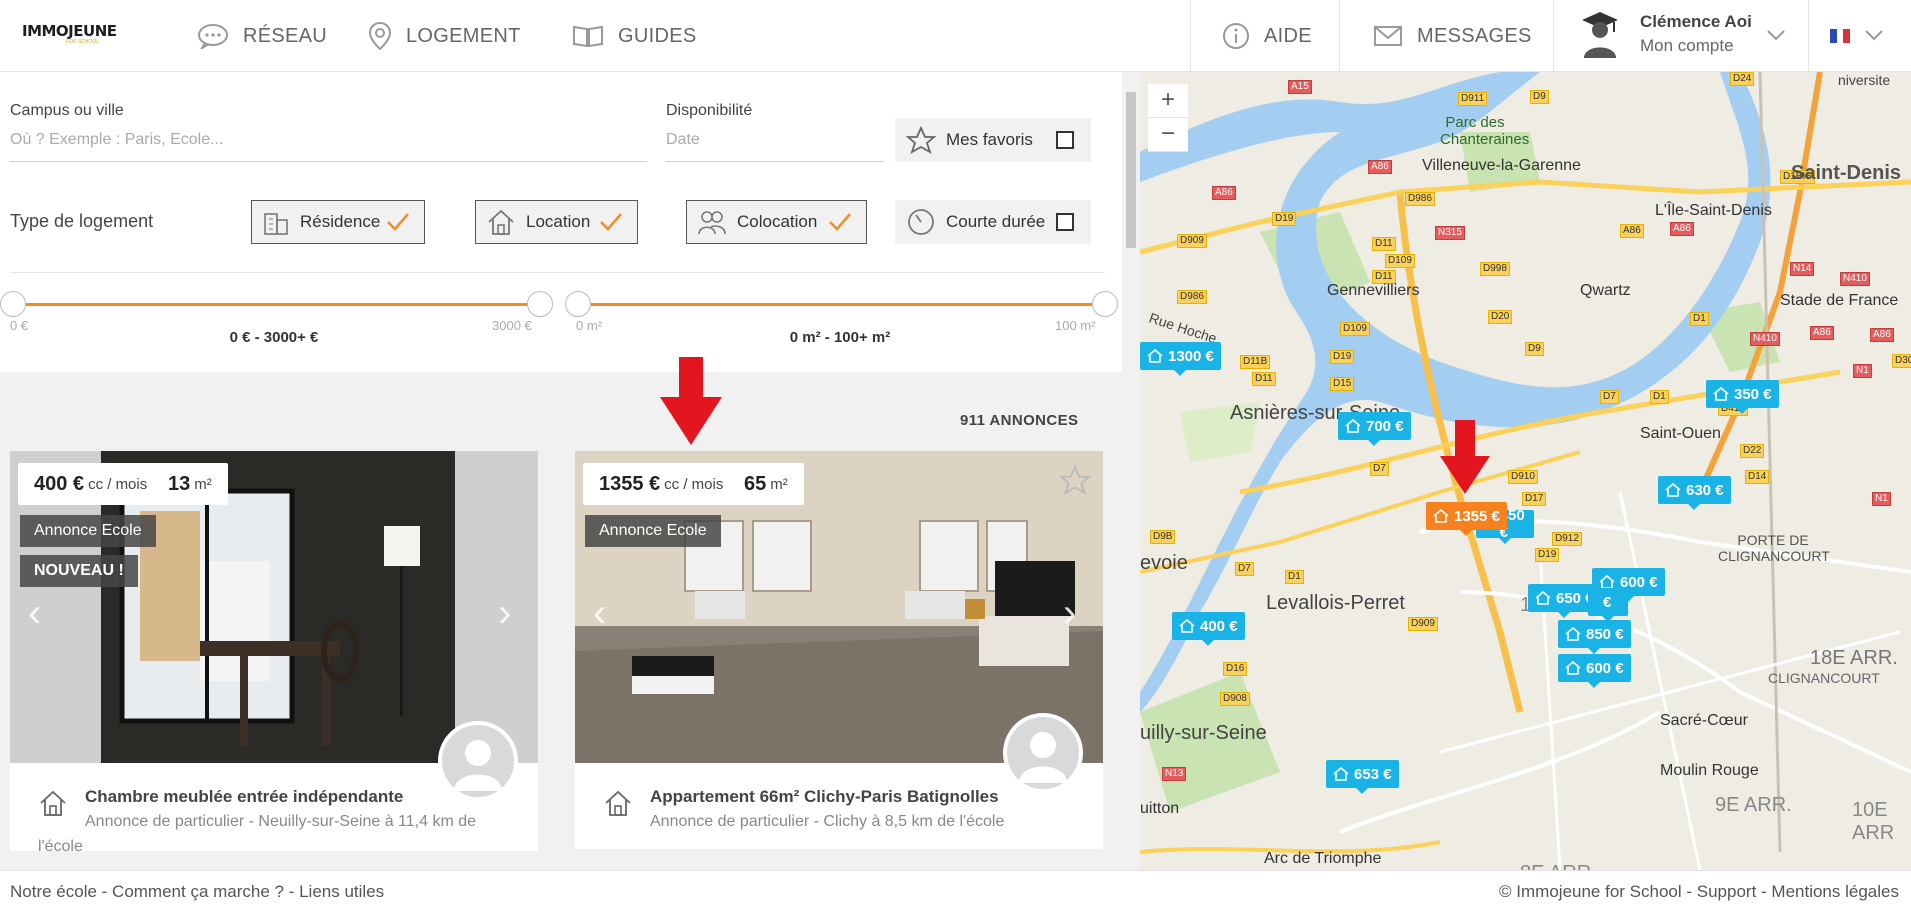 This screenshot has height=913, width=1911. I want to click on price-slider-max-handle, so click(540, 304).